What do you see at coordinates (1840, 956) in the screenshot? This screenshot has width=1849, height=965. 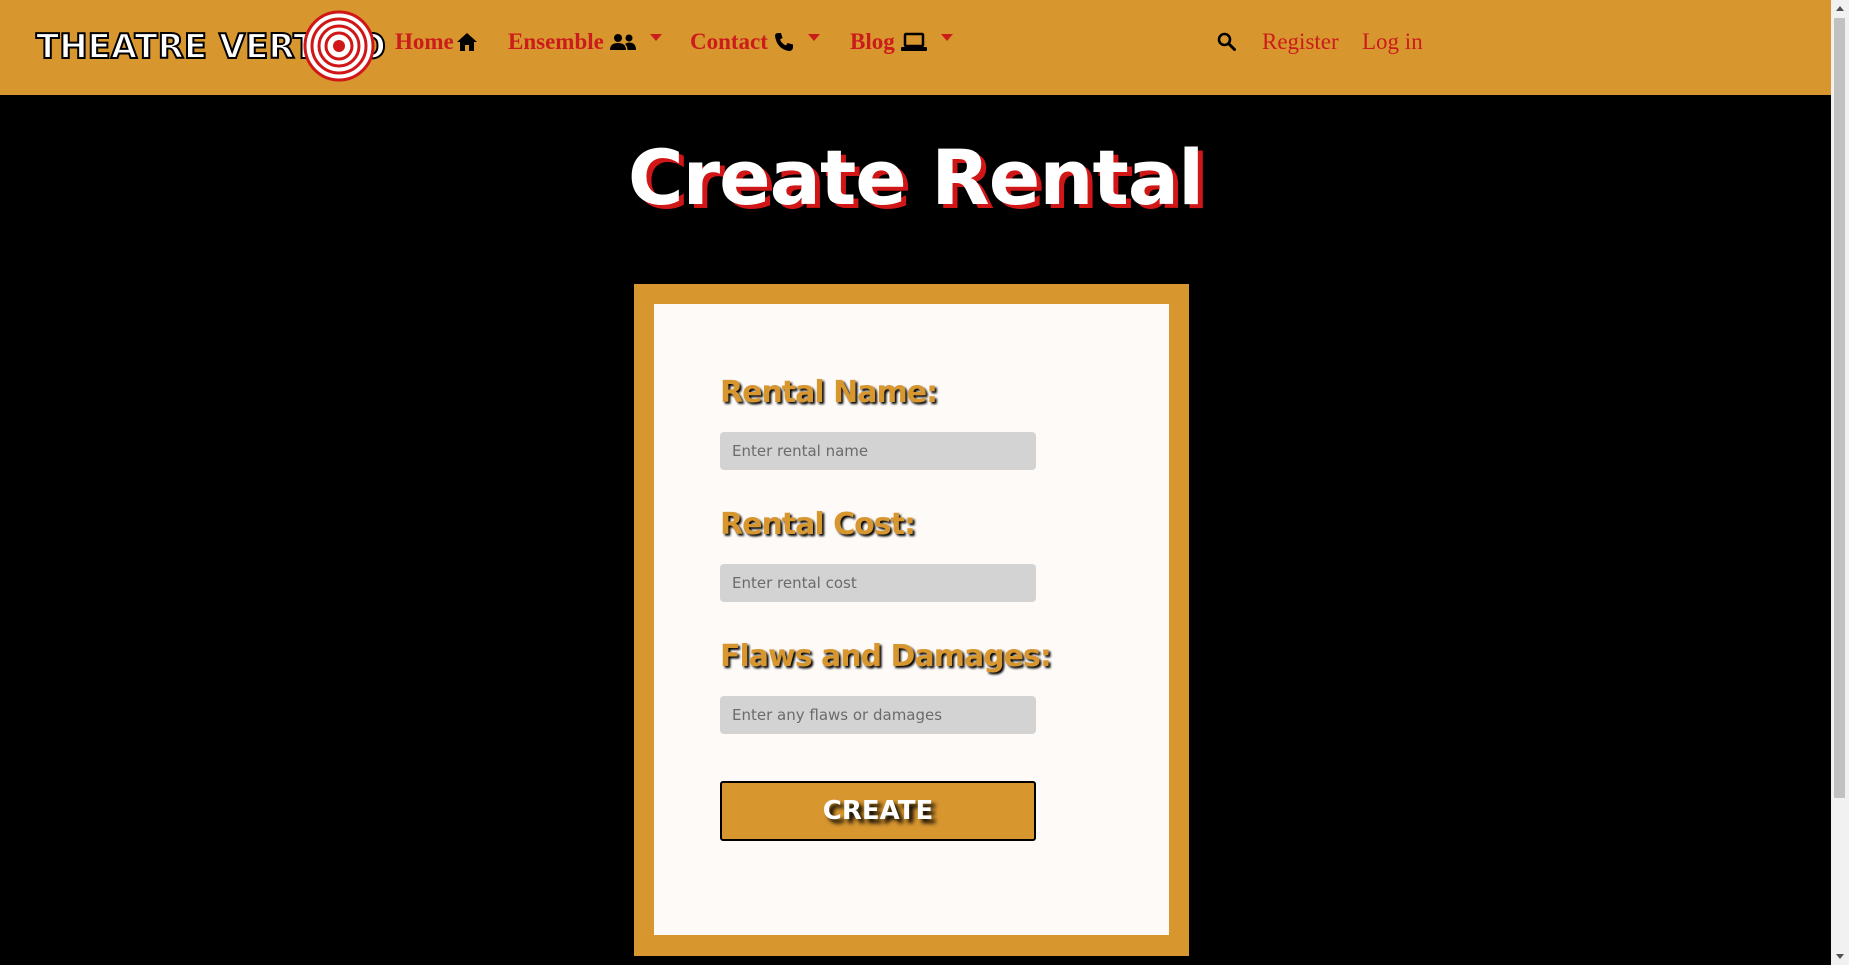 I see `scroll-down-arrow-icon` at bounding box center [1840, 956].